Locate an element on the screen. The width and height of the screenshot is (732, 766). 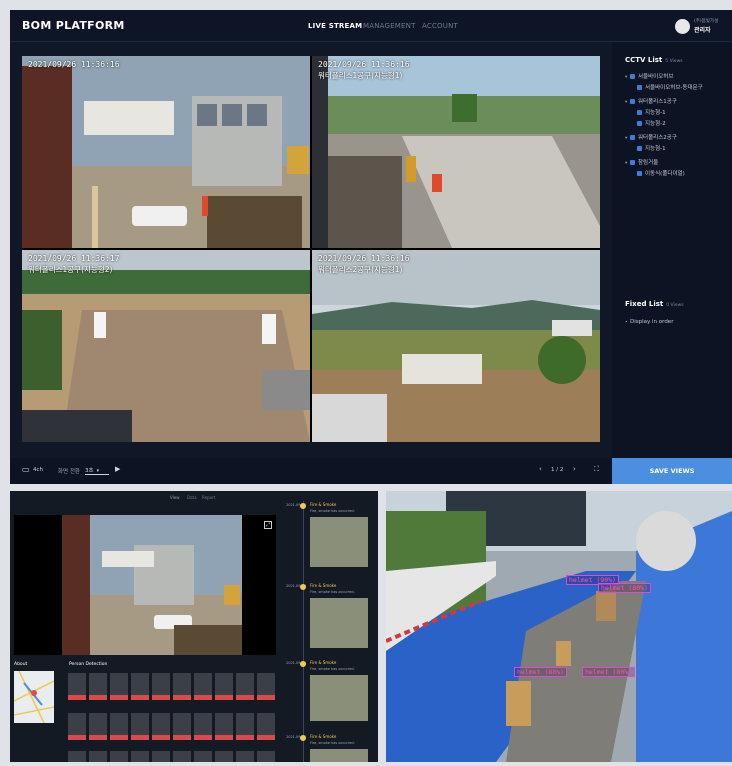
tab-data: Data is located at coordinates (192, 497).